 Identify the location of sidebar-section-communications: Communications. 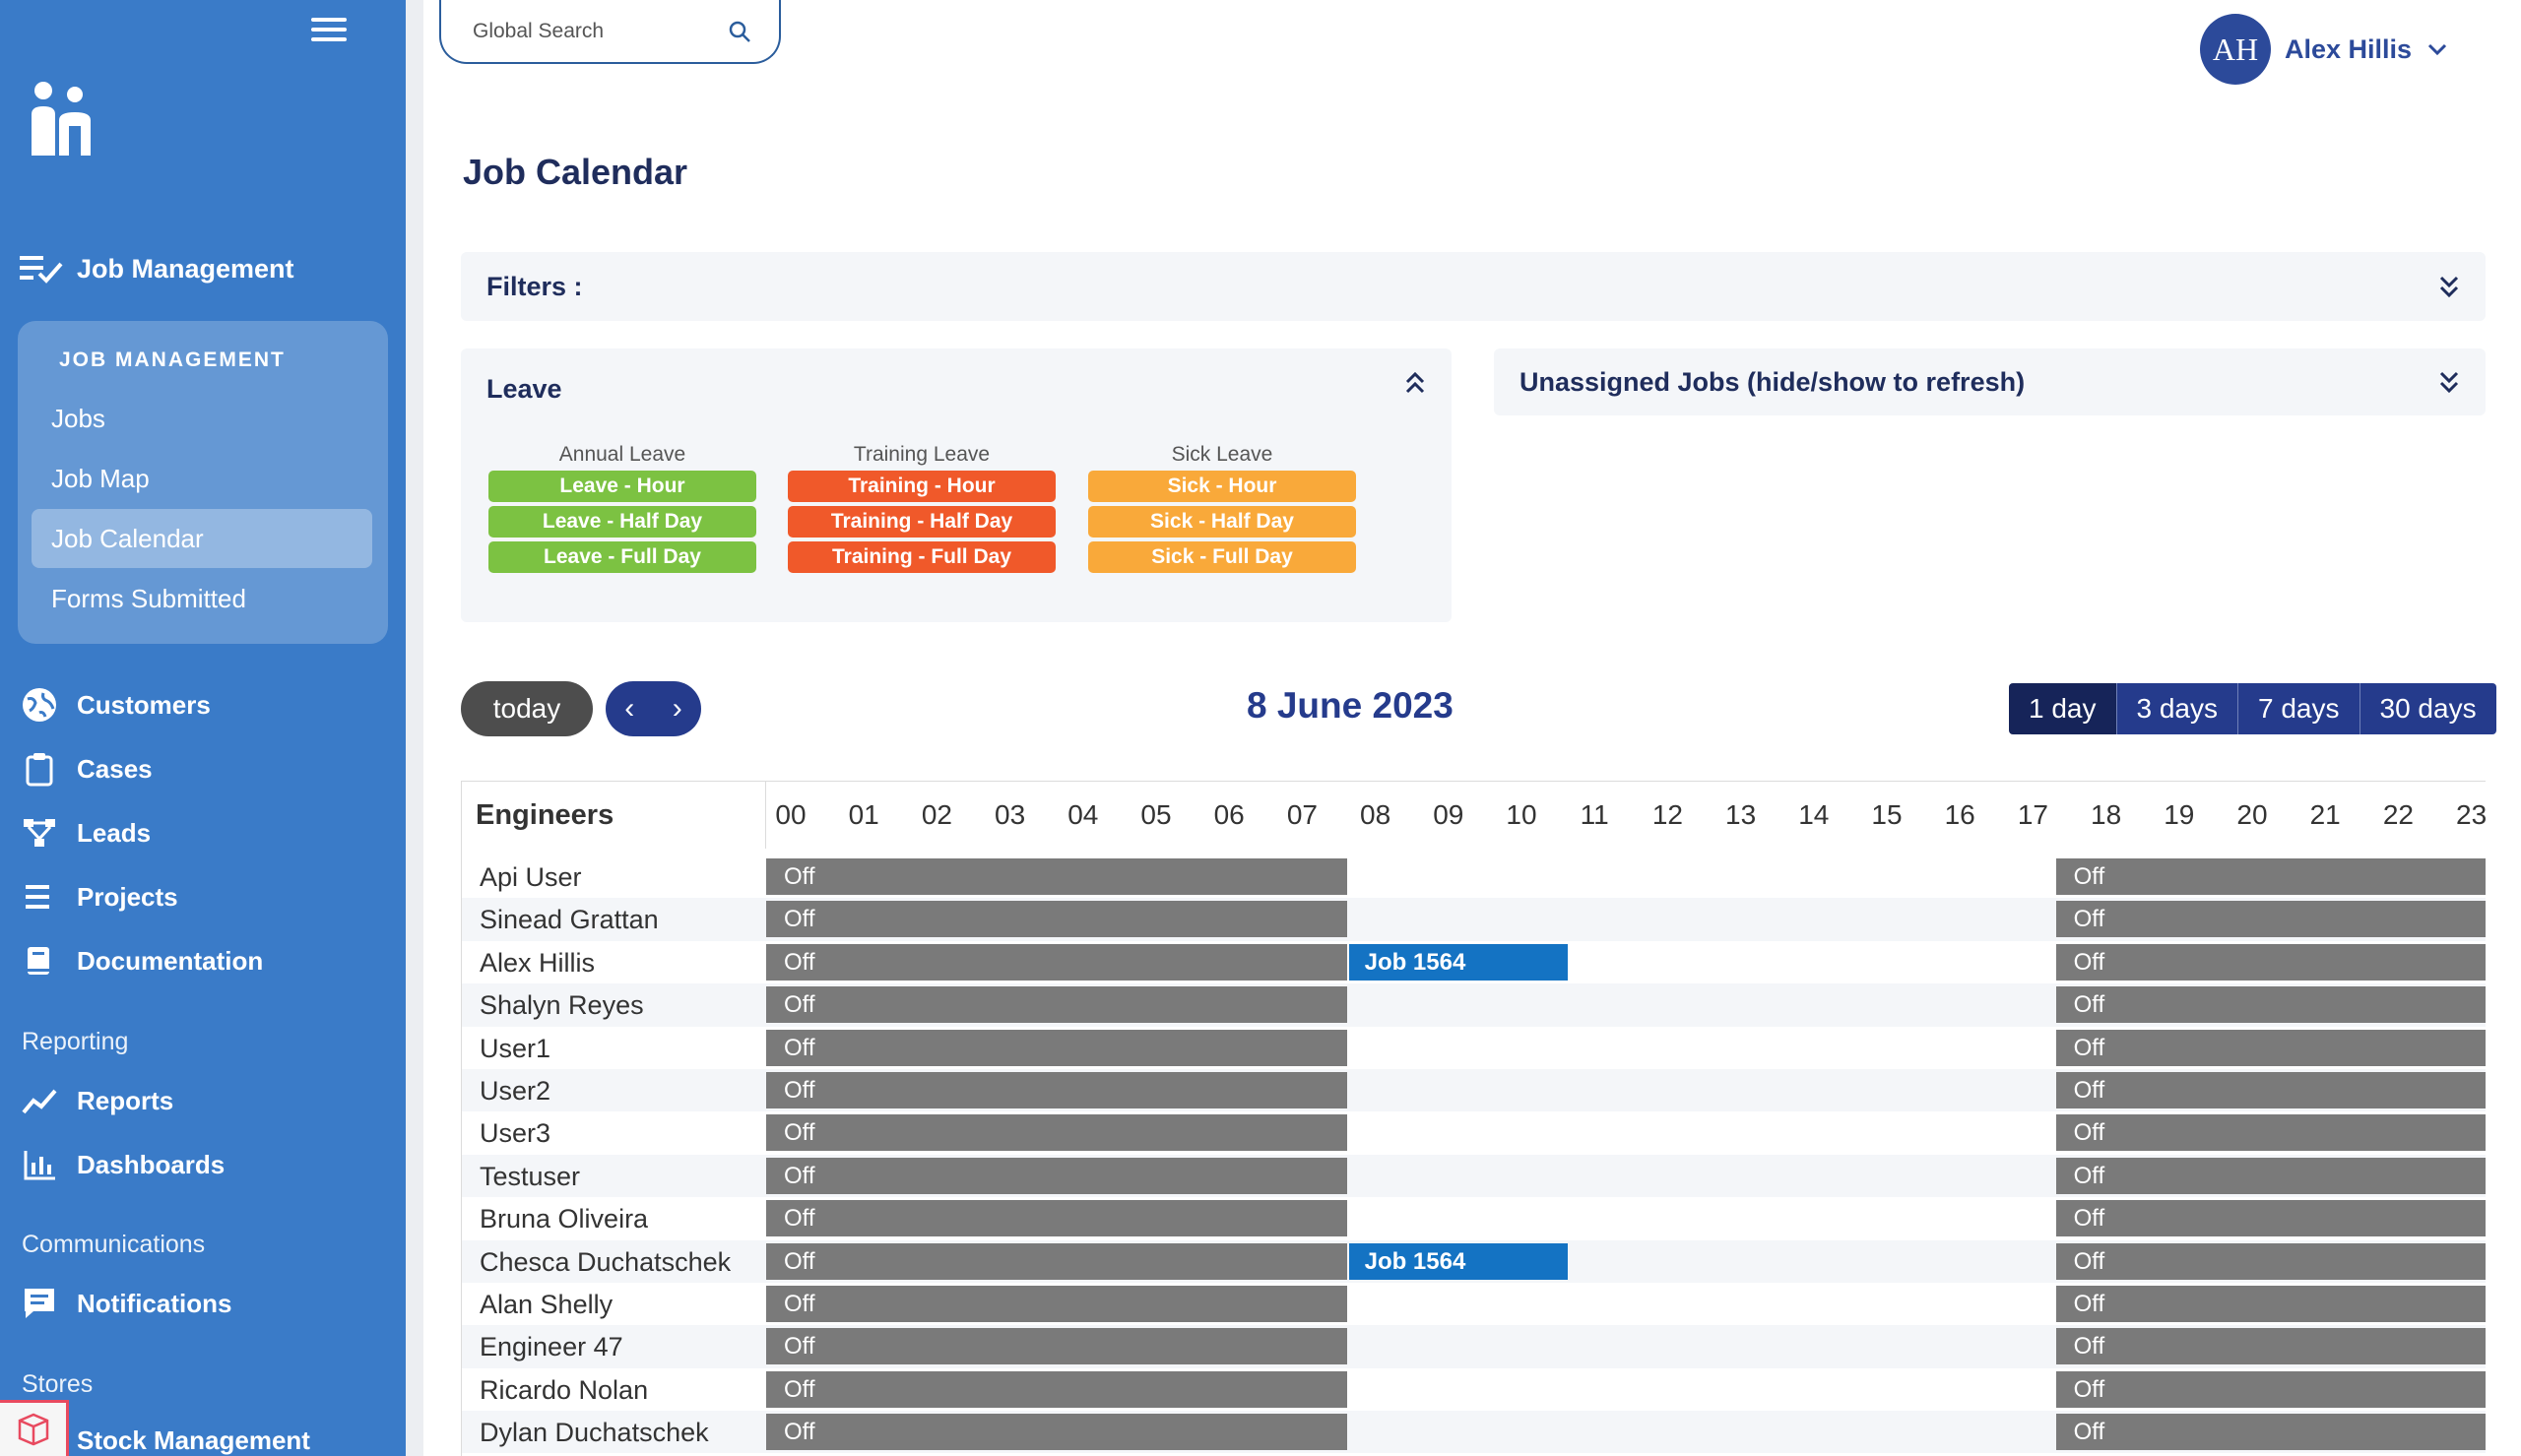
(114, 1244).